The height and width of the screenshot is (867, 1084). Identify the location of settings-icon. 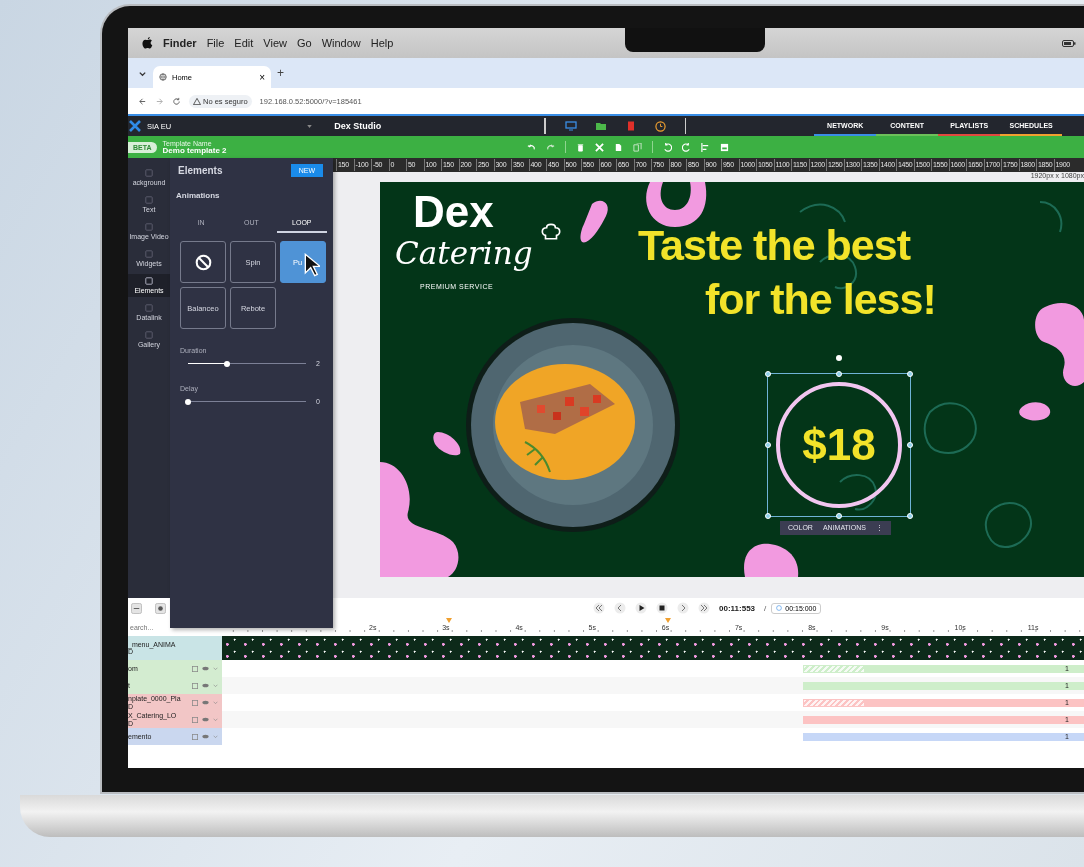
(160, 608).